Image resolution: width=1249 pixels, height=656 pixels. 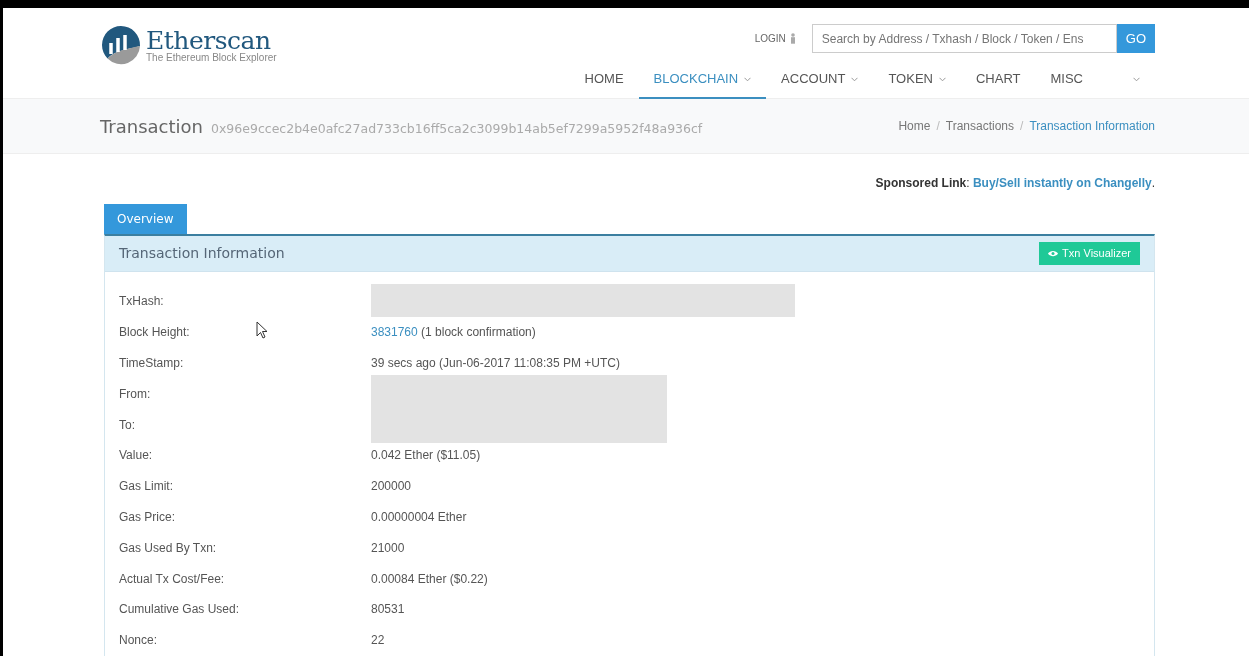 What do you see at coordinates (426, 456) in the screenshot?
I see `field-value: 0.042 Ether ($11.05)` at bounding box center [426, 456].